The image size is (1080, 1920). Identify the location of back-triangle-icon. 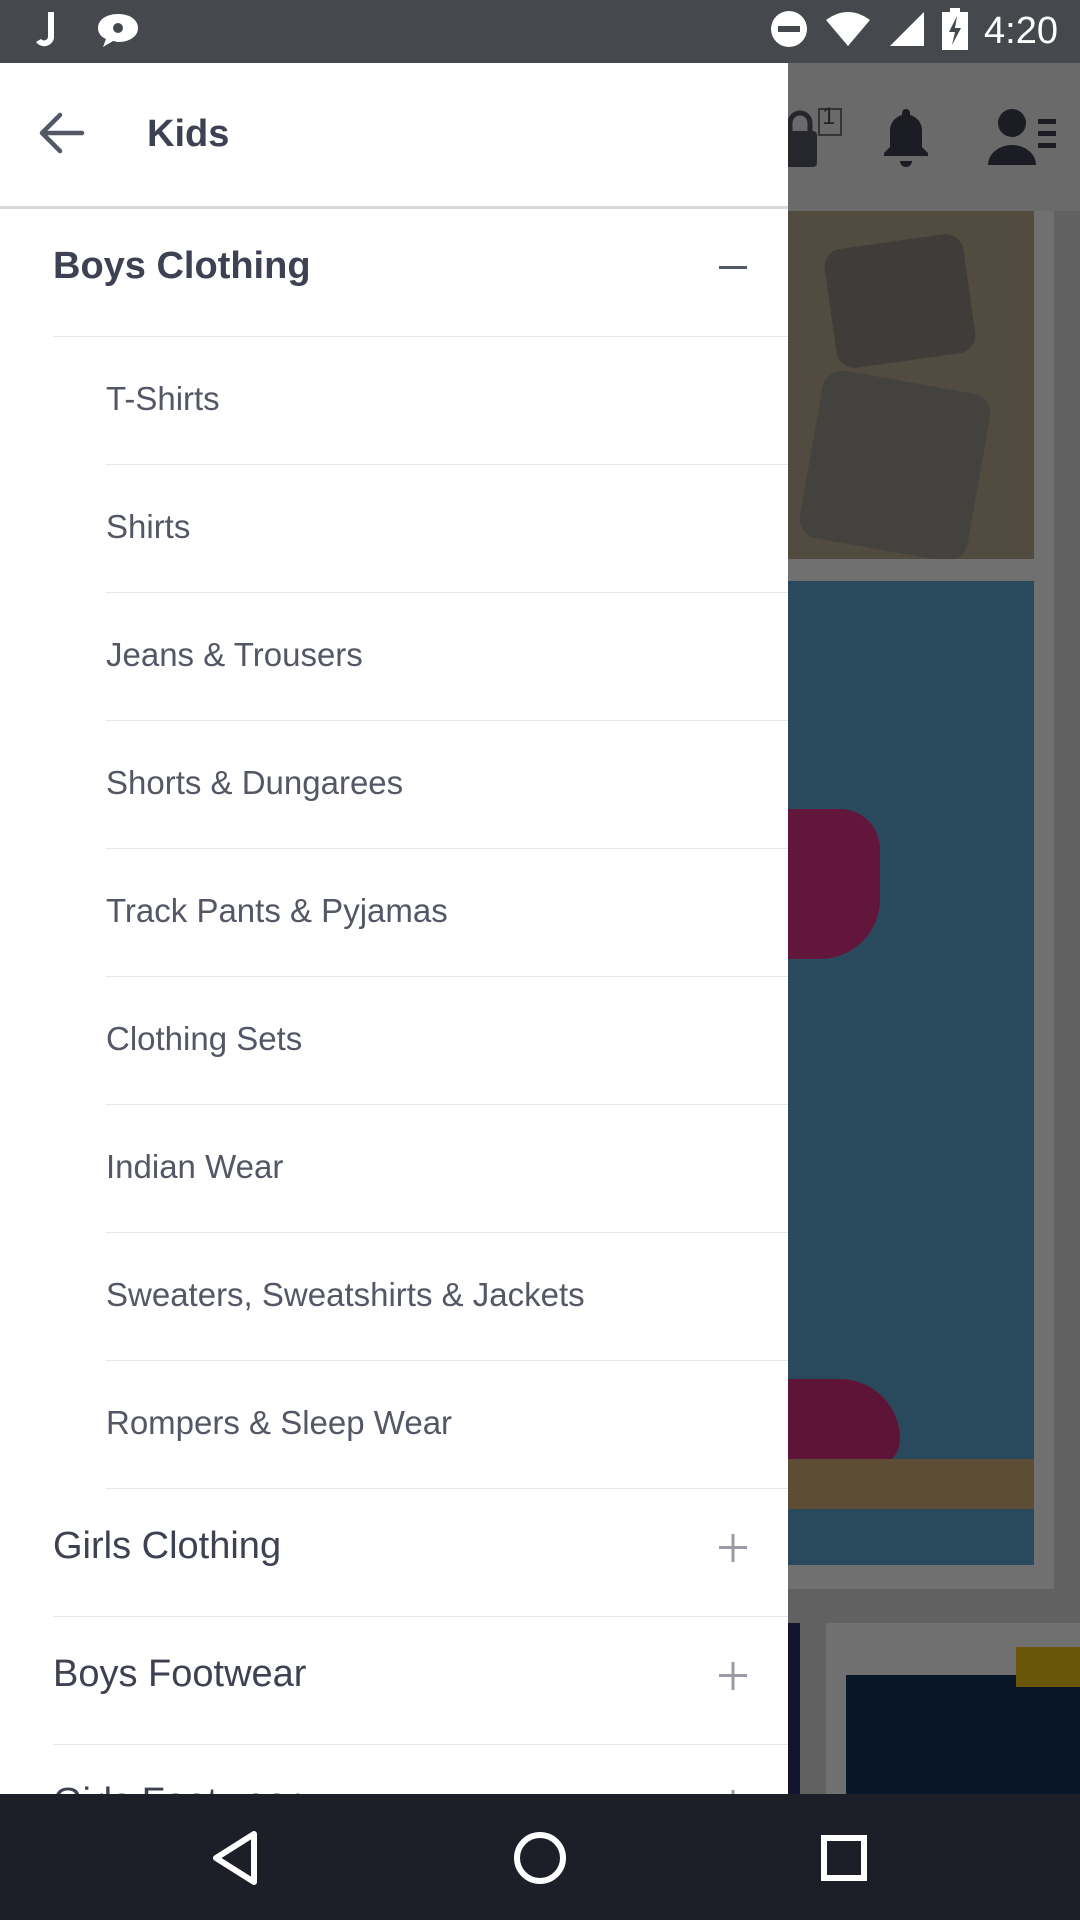
(236, 1858).